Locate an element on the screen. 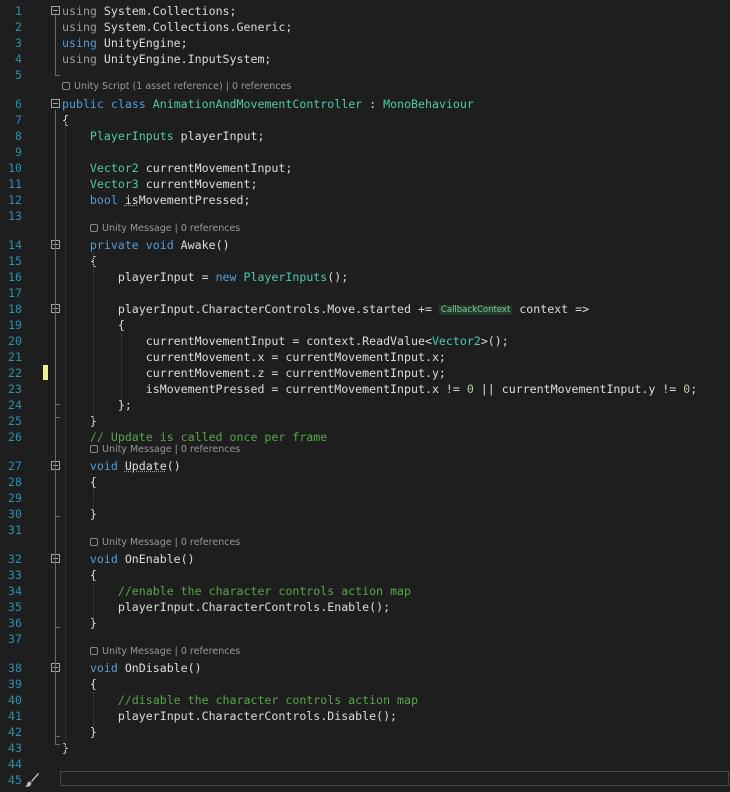  code-line: 16 playerInput = new PlayerInputs(); is located at coordinates (365, 277).